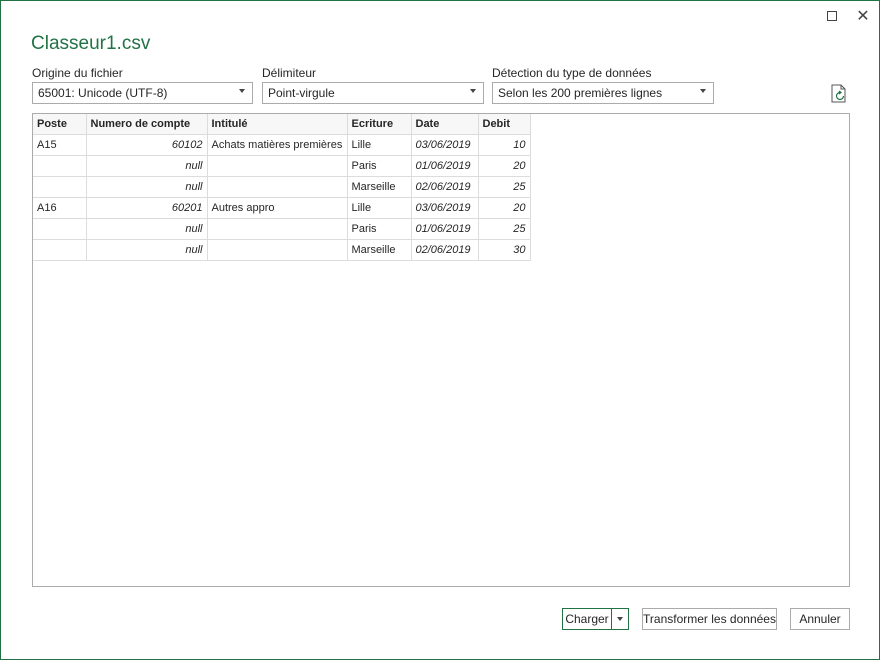 This screenshot has height=660, width=880. I want to click on column-header-ecriture: Ecriture, so click(379, 124).